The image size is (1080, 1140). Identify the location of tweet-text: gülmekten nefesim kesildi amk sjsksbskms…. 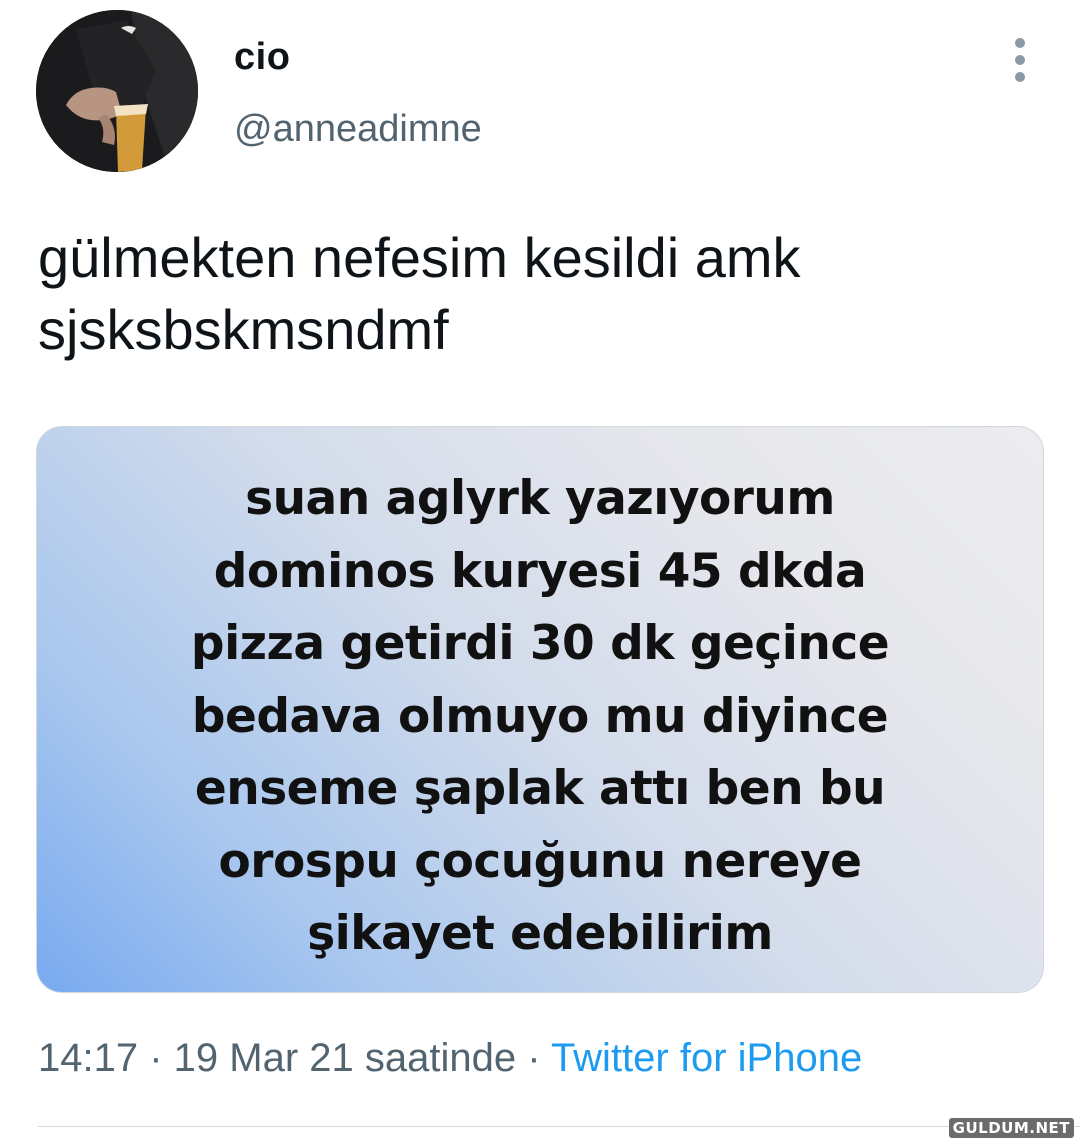
(538, 294).